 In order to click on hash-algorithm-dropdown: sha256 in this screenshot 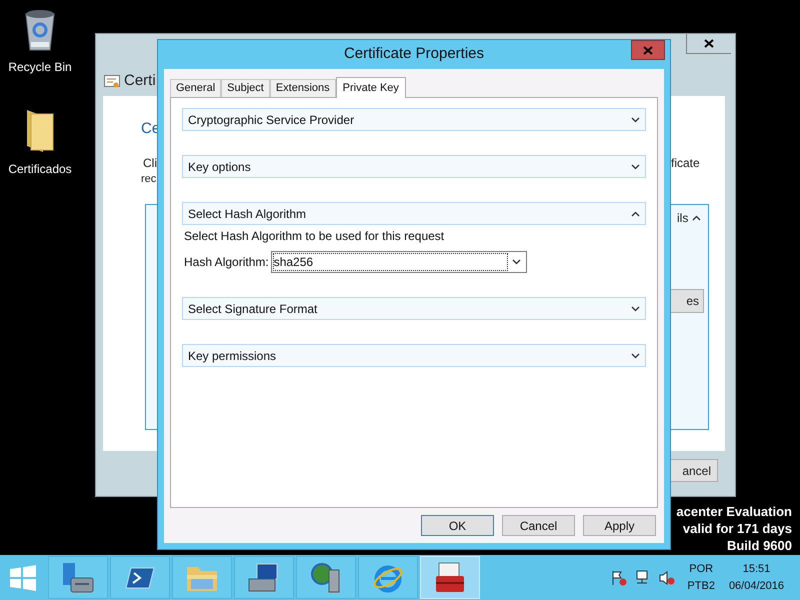, I will do `click(398, 262)`.